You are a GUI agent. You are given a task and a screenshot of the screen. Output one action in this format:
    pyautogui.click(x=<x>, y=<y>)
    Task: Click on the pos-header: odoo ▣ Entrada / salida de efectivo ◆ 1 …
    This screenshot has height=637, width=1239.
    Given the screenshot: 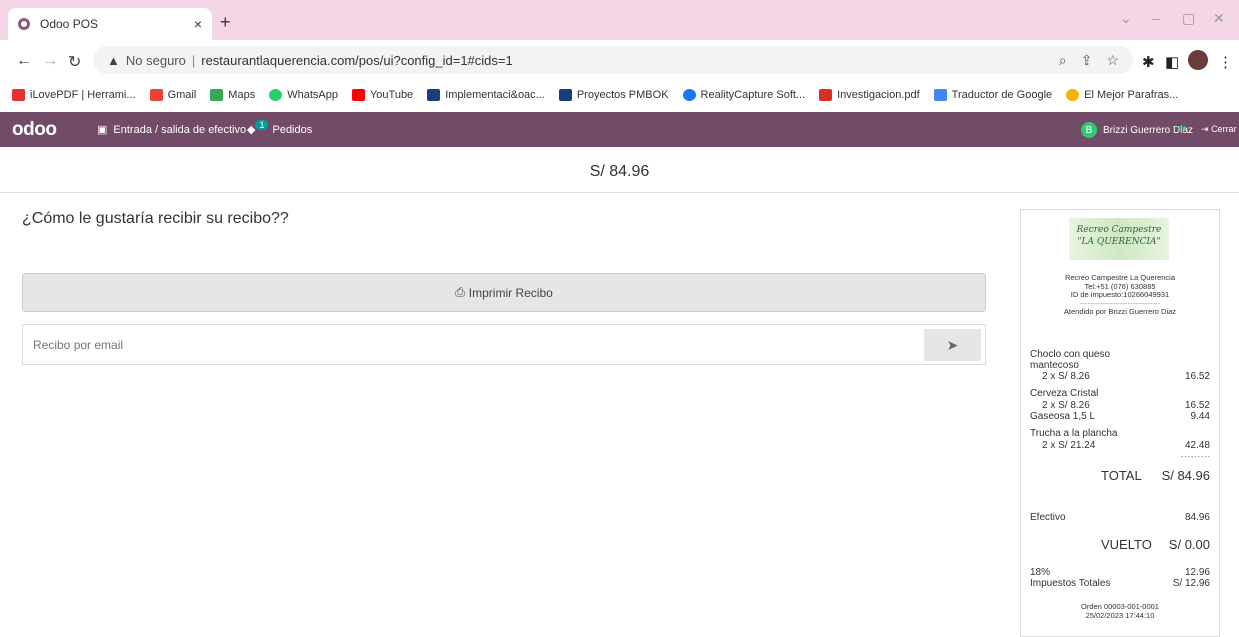 What is the action you would take?
    pyautogui.click(x=619, y=129)
    